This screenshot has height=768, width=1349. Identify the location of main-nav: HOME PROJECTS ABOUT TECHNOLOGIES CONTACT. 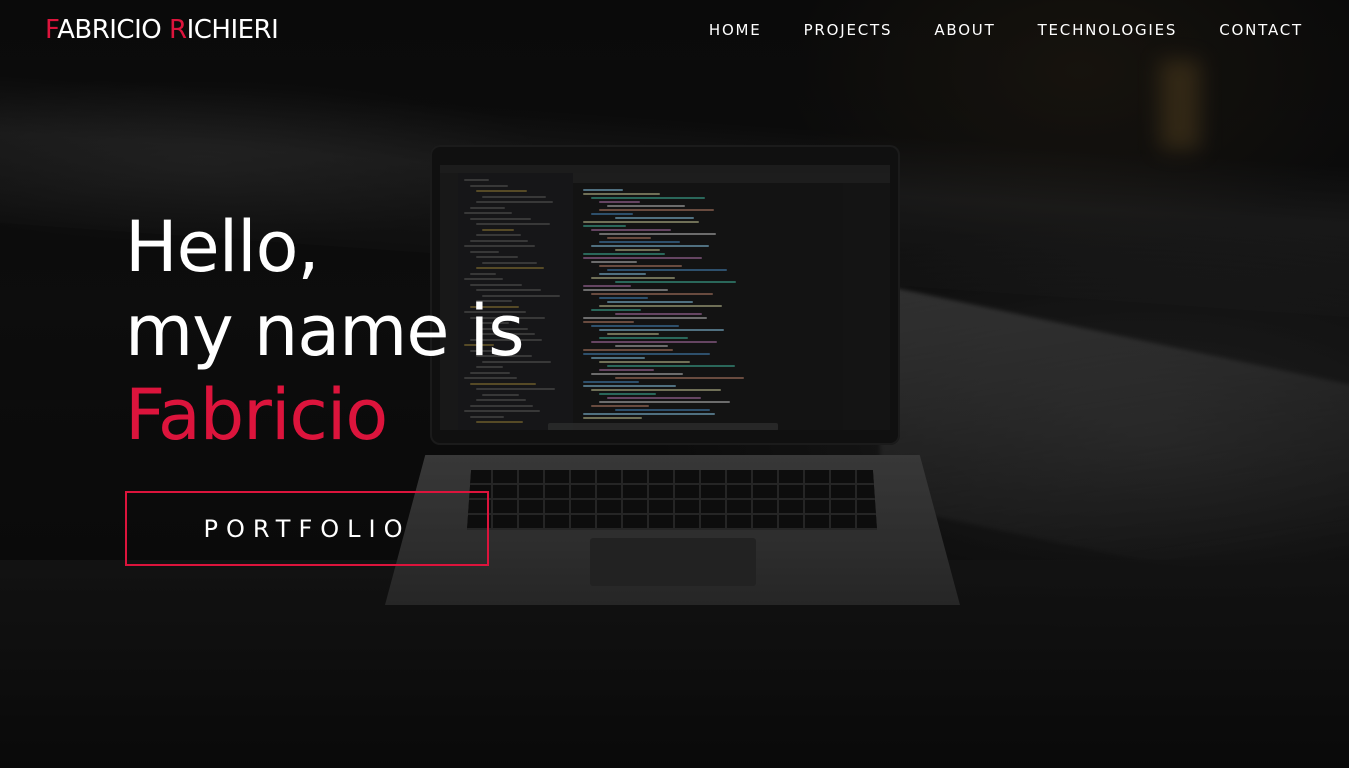
(1006, 30).